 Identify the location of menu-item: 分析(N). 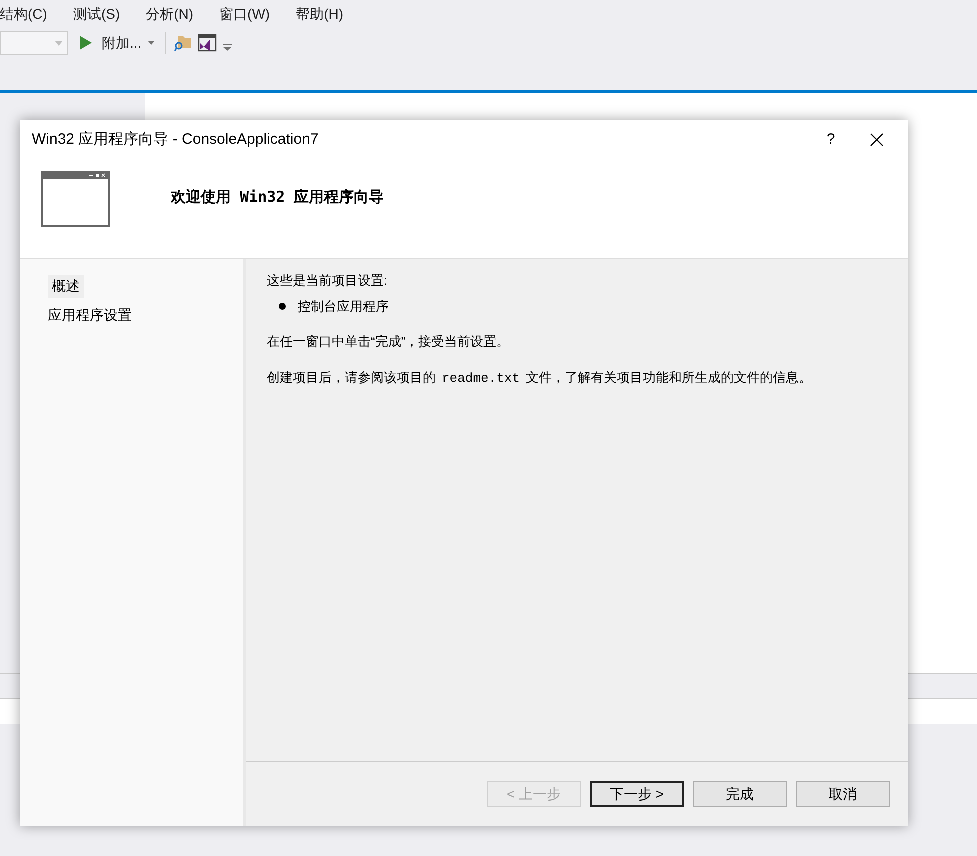
(170, 14).